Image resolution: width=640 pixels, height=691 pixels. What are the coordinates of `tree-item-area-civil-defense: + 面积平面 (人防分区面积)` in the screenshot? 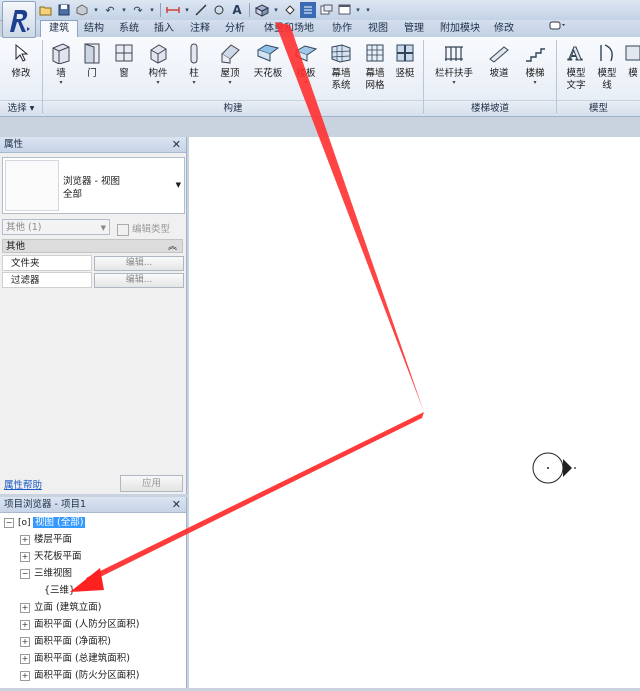 It's located at (79, 625).